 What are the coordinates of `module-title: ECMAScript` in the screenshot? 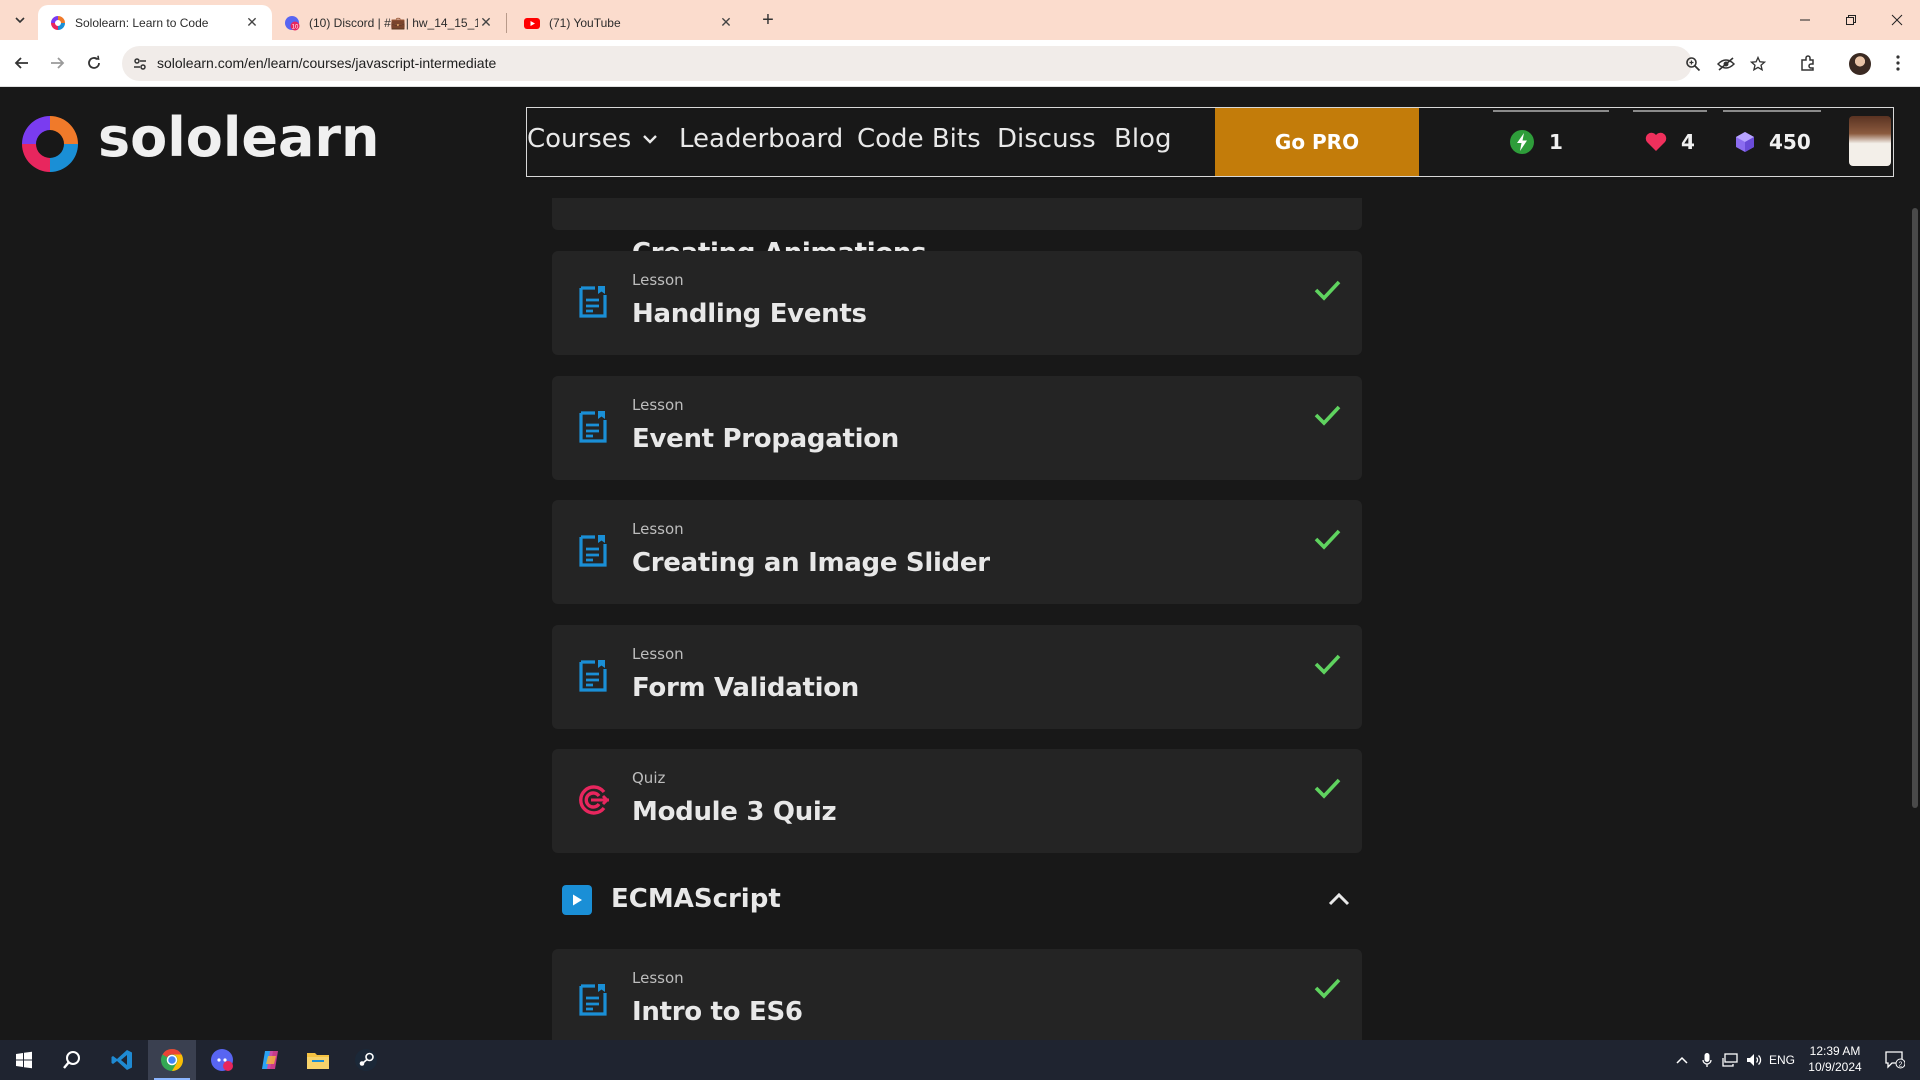 It's located at (696, 899).